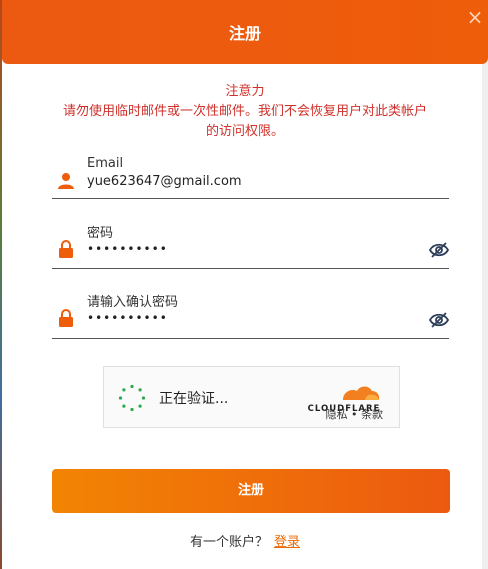 The image size is (488, 569). Describe the element at coordinates (250, 177) in the screenshot. I see `email-field: Email yue623647@gmail.com` at that location.